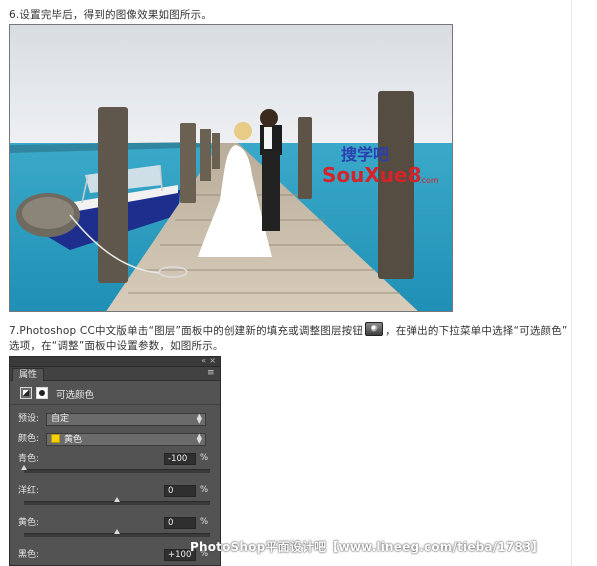  Describe the element at coordinates (126, 419) in the screenshot. I see `preset-select: 自定 ▲ ▼` at that location.